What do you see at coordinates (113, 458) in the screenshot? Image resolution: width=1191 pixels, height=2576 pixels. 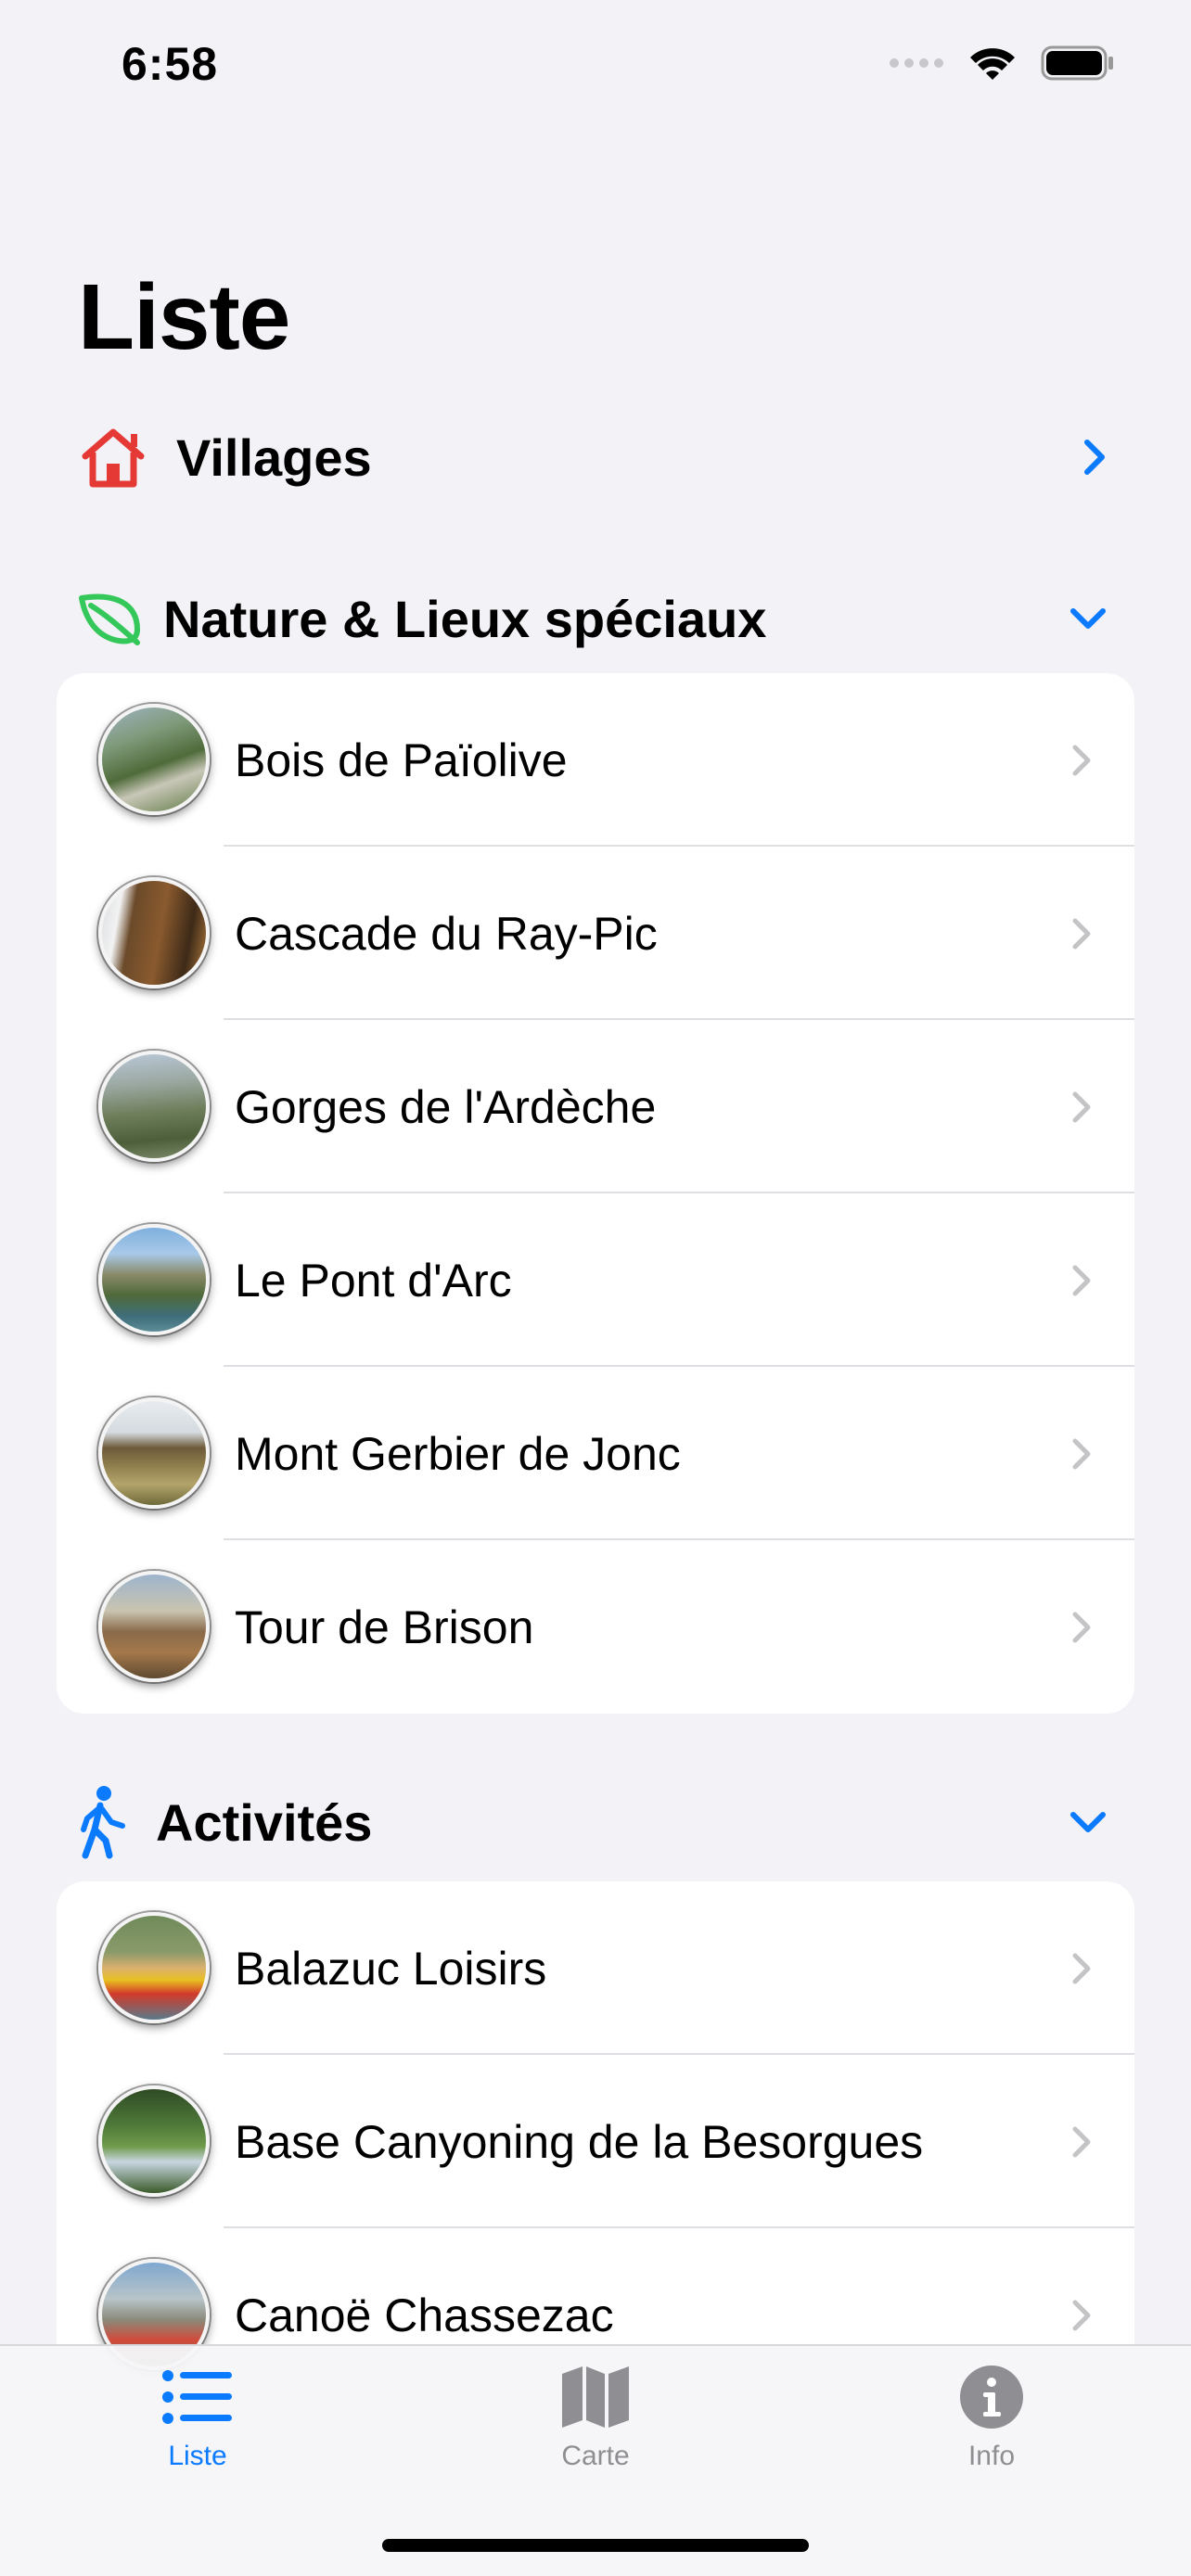 I see `house-icon` at bounding box center [113, 458].